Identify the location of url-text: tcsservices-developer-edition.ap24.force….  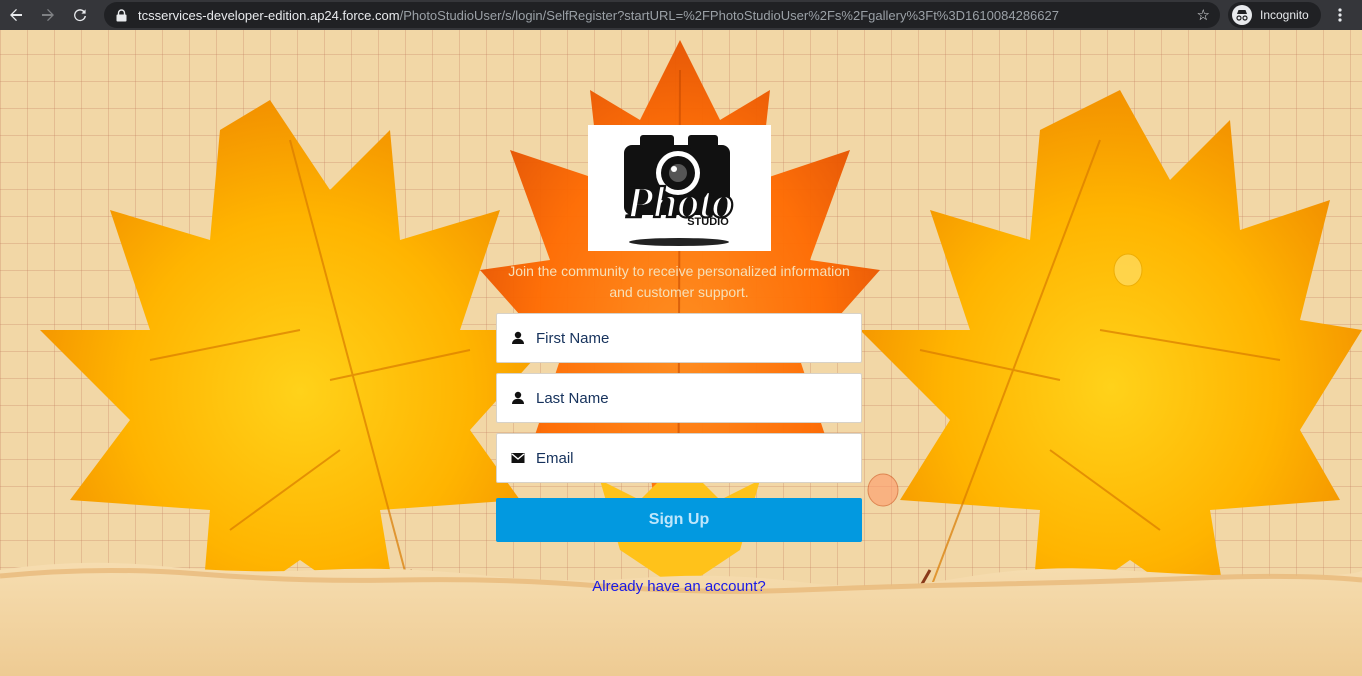
(598, 15).